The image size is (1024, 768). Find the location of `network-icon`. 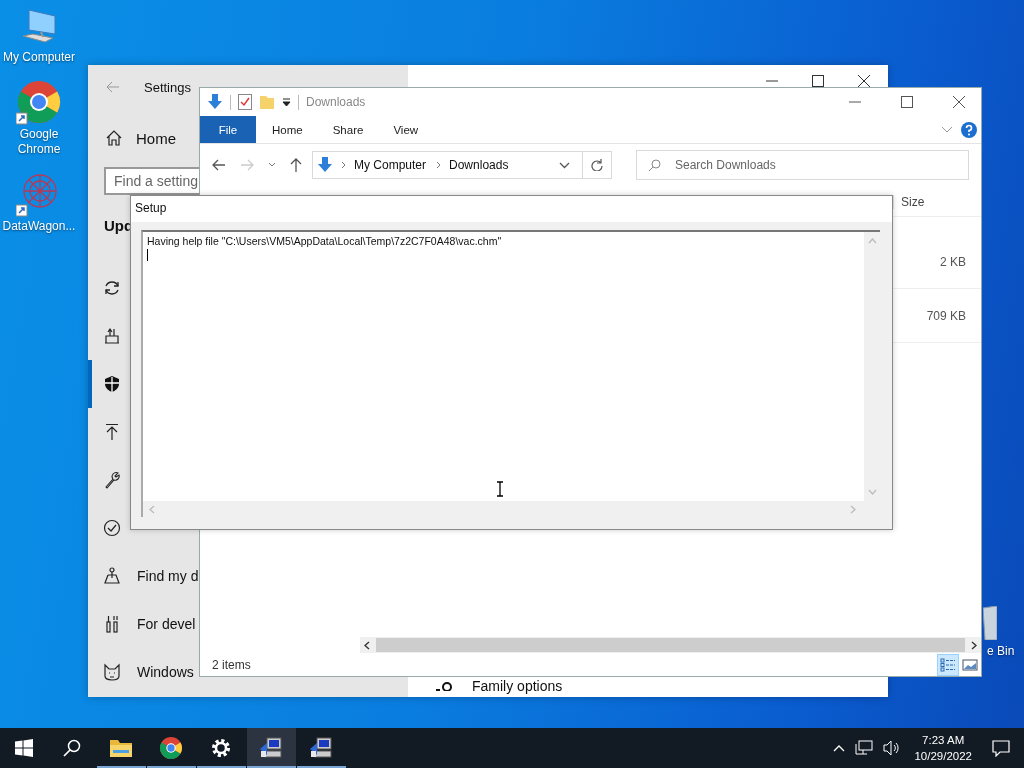

network-icon is located at coordinates (864, 748).